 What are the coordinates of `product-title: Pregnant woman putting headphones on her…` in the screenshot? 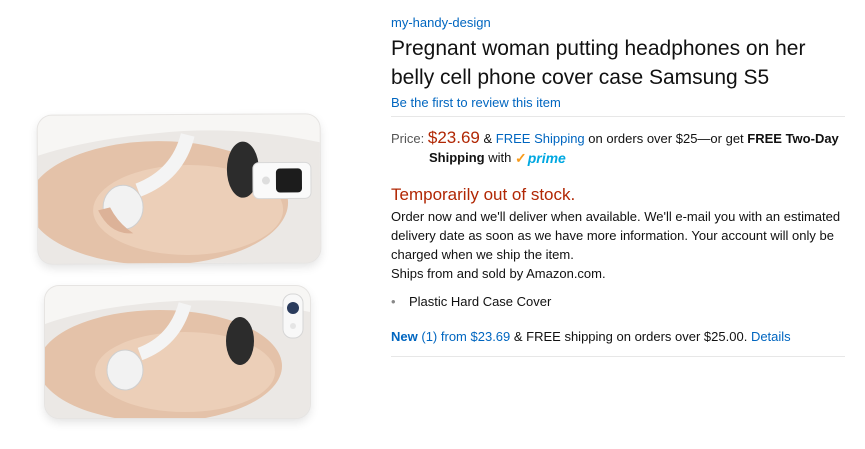 It's located at (598, 63).